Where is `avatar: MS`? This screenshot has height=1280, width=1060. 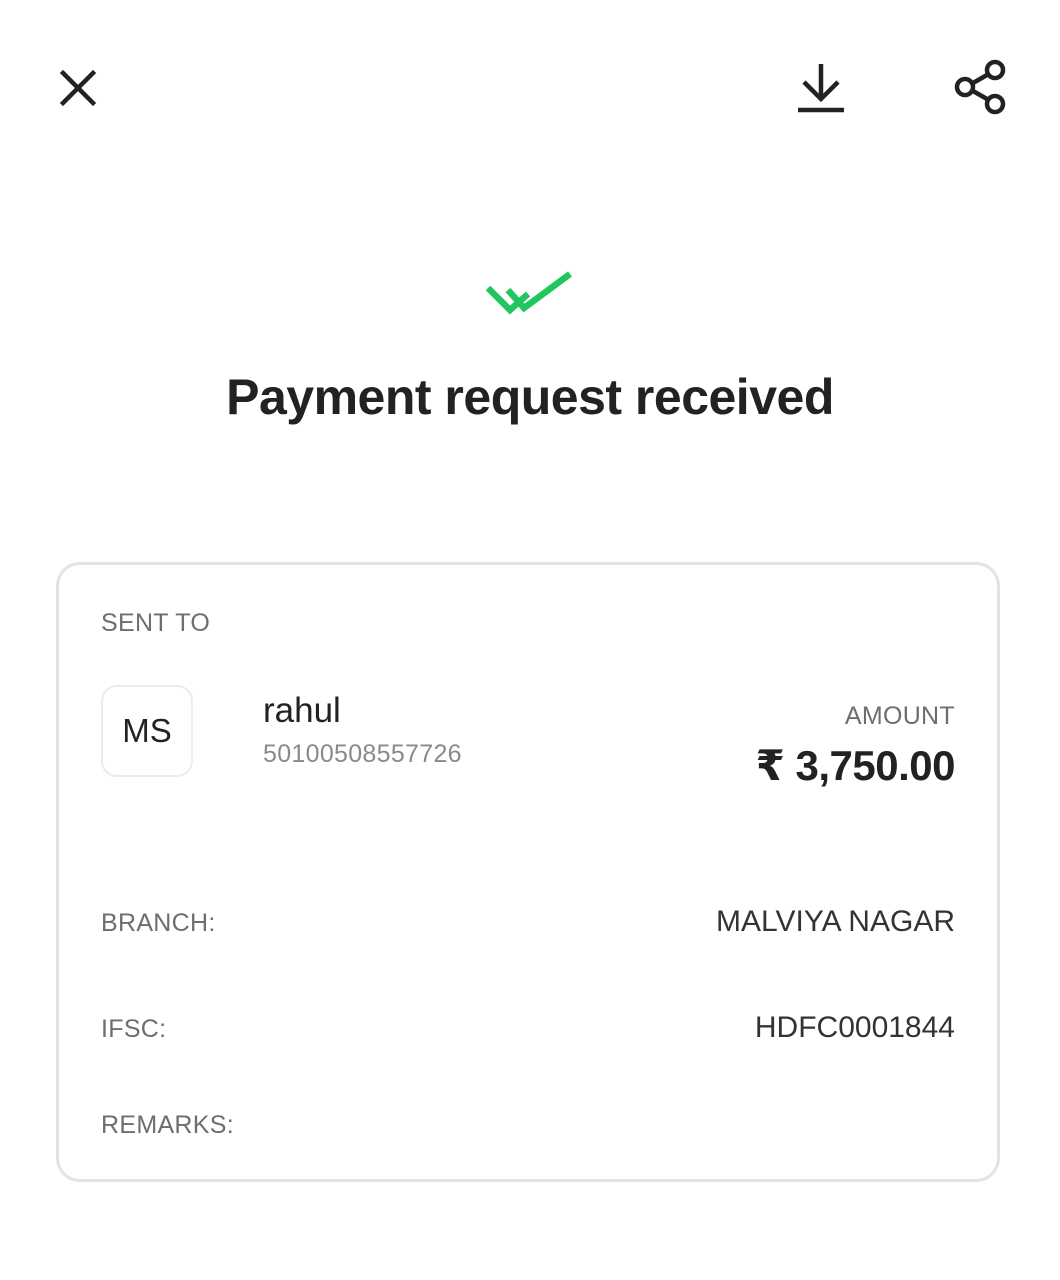 avatar: MS is located at coordinates (147, 731).